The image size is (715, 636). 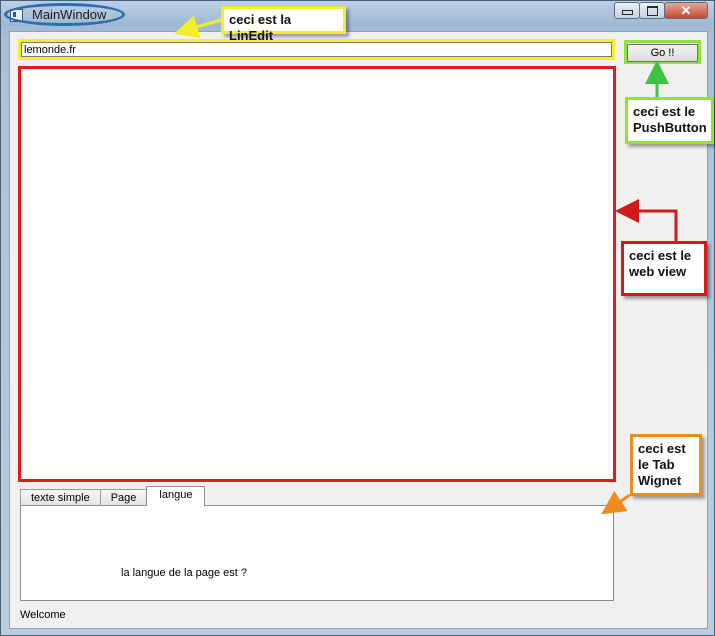 What do you see at coordinates (43, 615) in the screenshot?
I see `status-bar-message: Welcome` at bounding box center [43, 615].